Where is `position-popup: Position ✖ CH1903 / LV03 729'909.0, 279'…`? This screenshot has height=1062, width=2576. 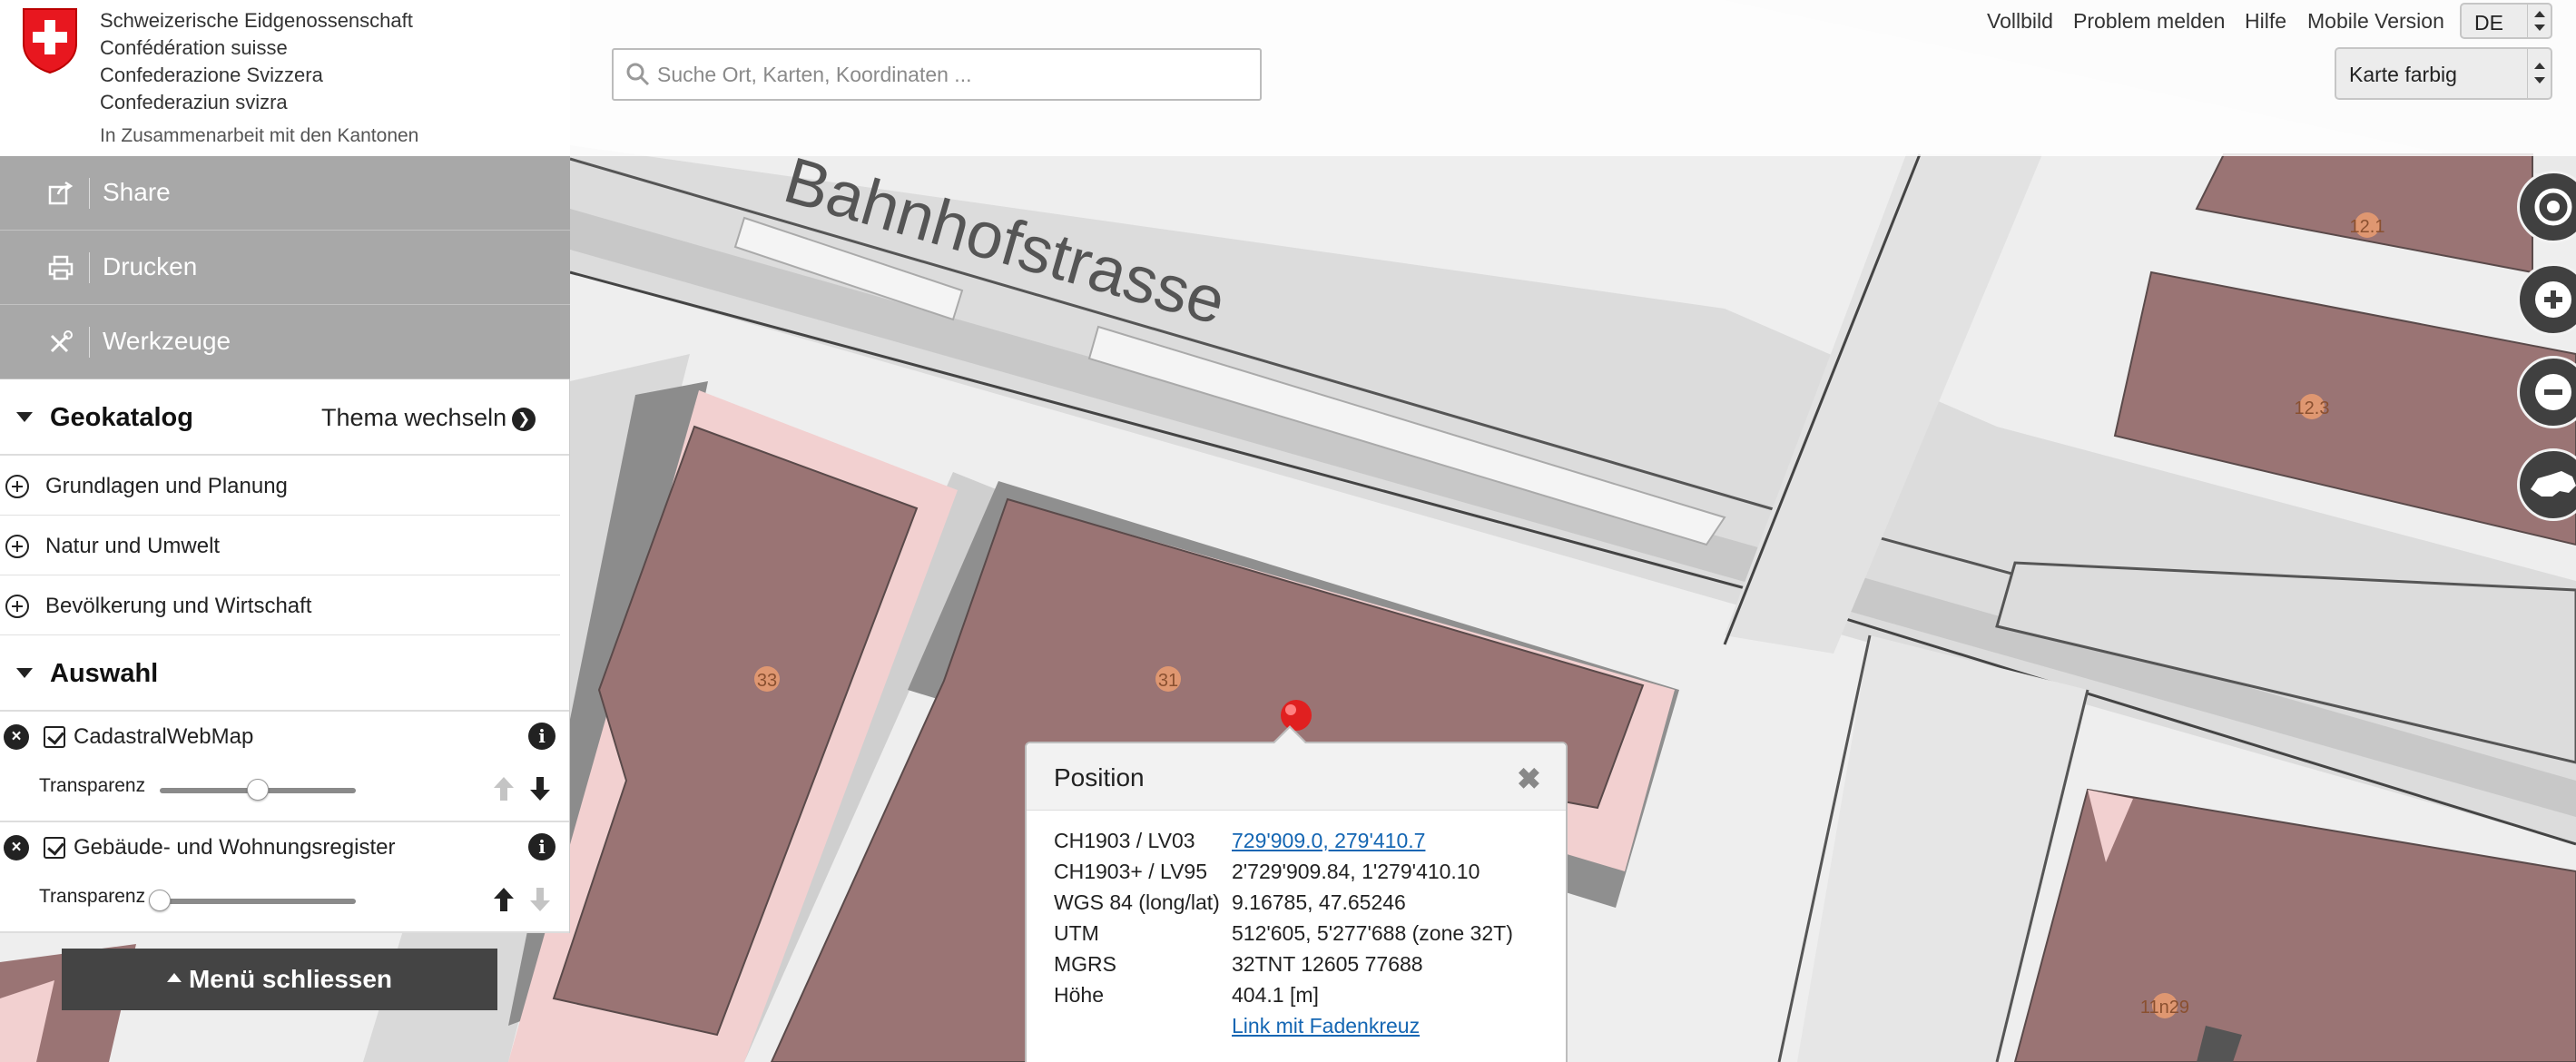
position-popup: Position ✖ CH1903 / LV03 729'909.0, 279'… is located at coordinates (1296, 893).